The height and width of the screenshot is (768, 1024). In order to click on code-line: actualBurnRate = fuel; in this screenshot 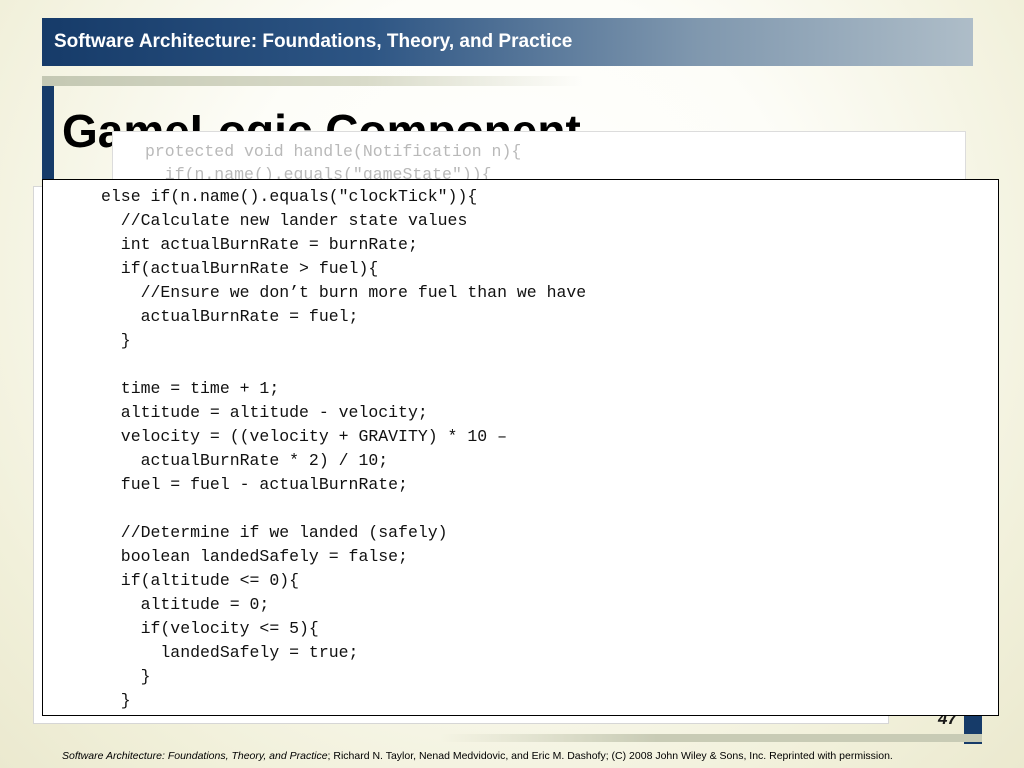, I will do `click(230, 316)`.